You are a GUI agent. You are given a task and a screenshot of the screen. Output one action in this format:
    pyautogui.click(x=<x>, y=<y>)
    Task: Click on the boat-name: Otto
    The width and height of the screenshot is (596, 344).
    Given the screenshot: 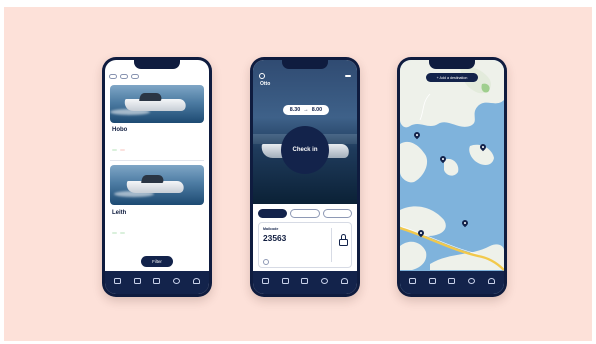 What is the action you would take?
    pyautogui.click(x=265, y=84)
    